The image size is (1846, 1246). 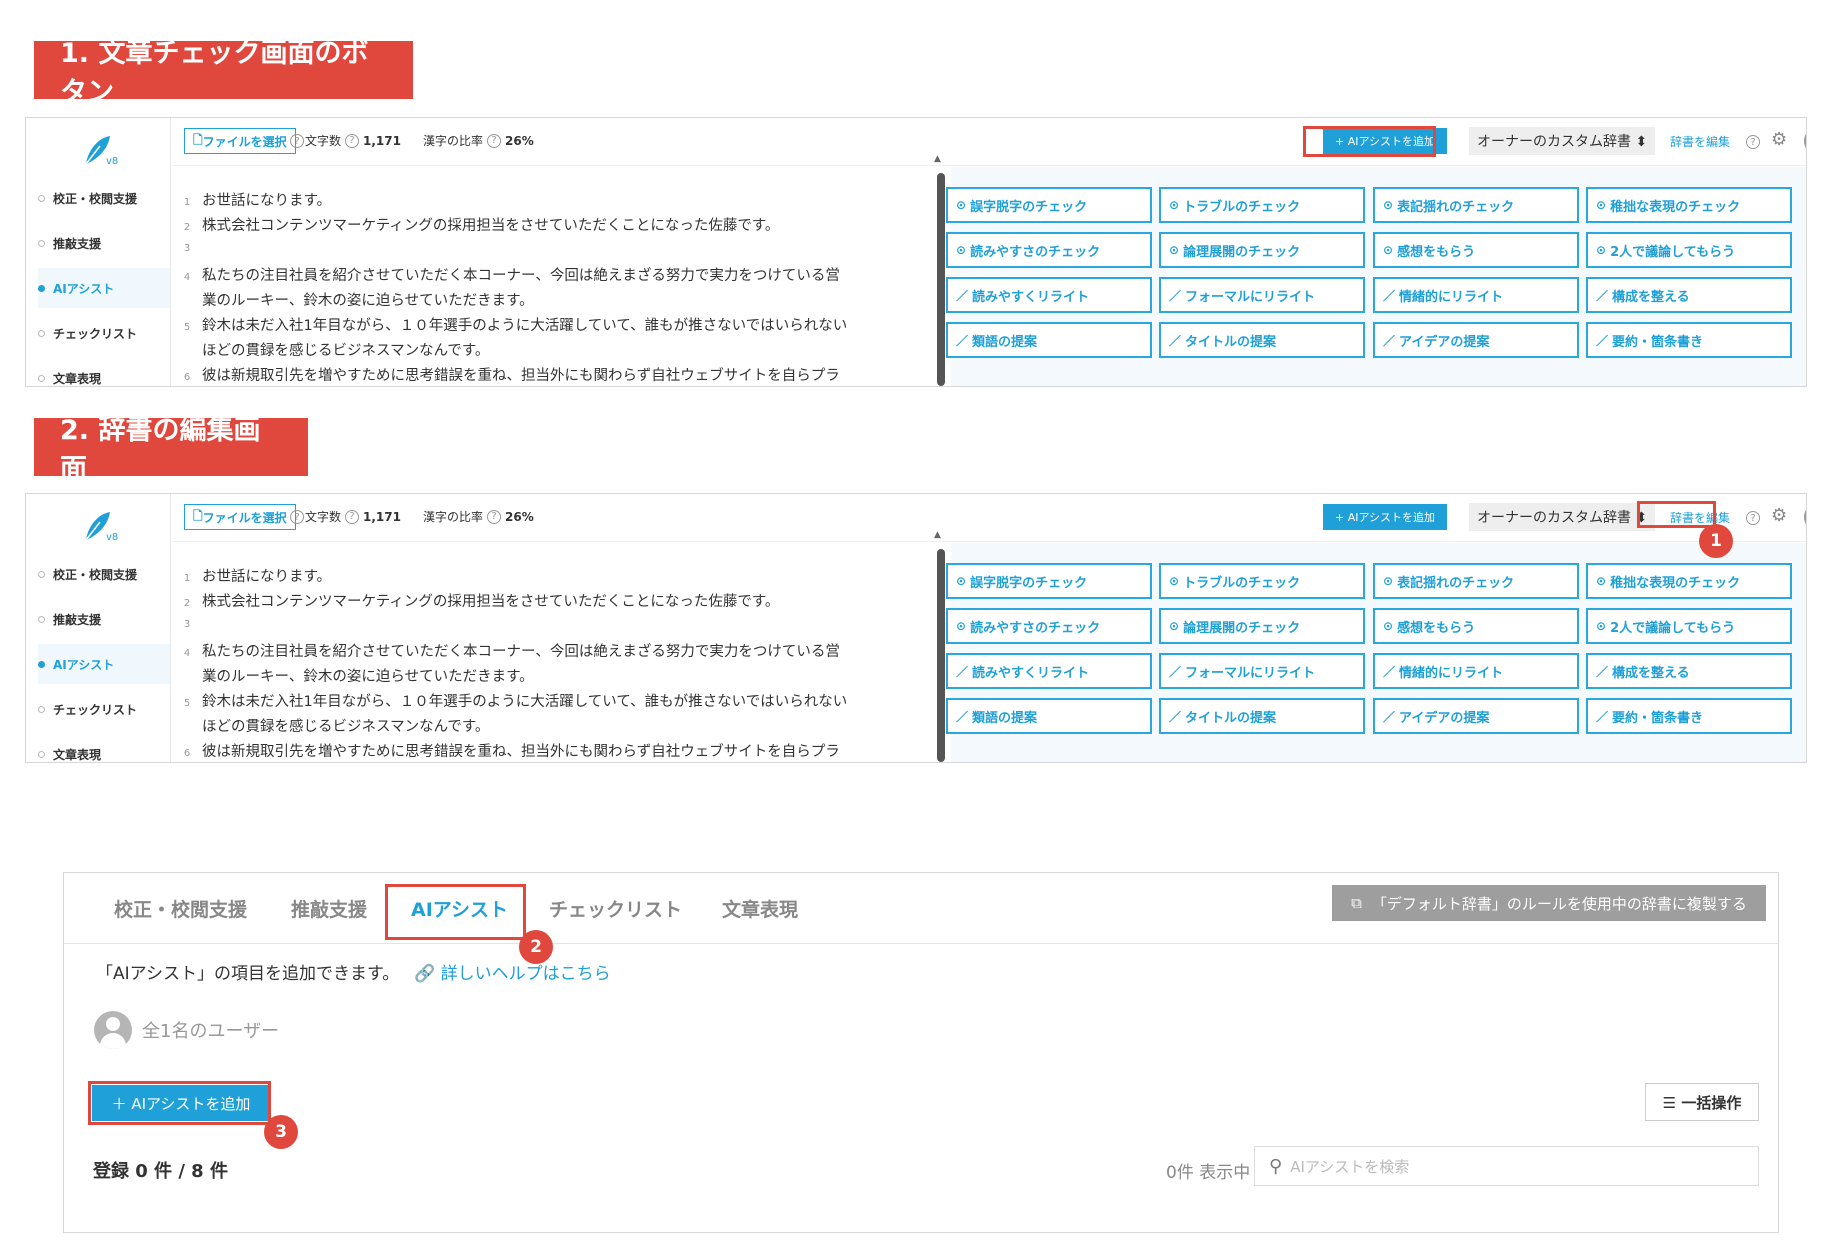 I want to click on edit-dictionary-link: 辞書を編集, so click(x=1700, y=141).